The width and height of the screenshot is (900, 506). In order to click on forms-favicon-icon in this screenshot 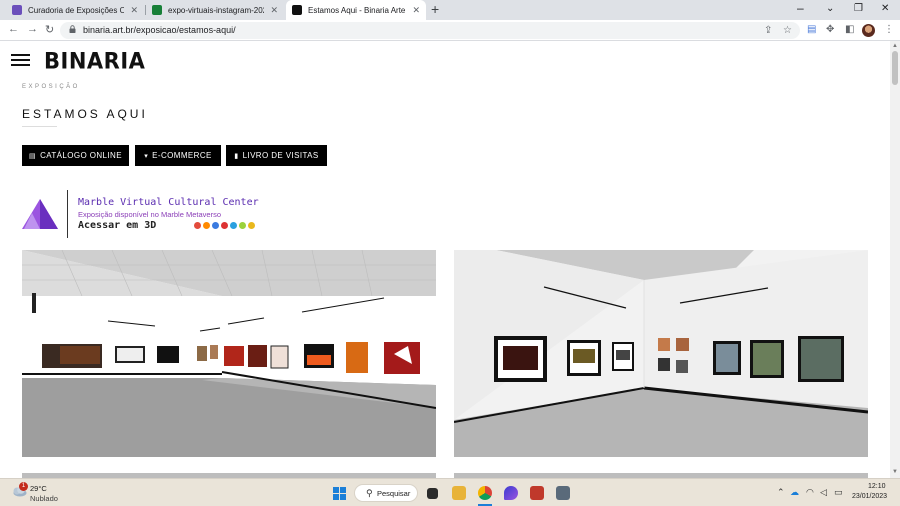, I will do `click(17, 10)`.